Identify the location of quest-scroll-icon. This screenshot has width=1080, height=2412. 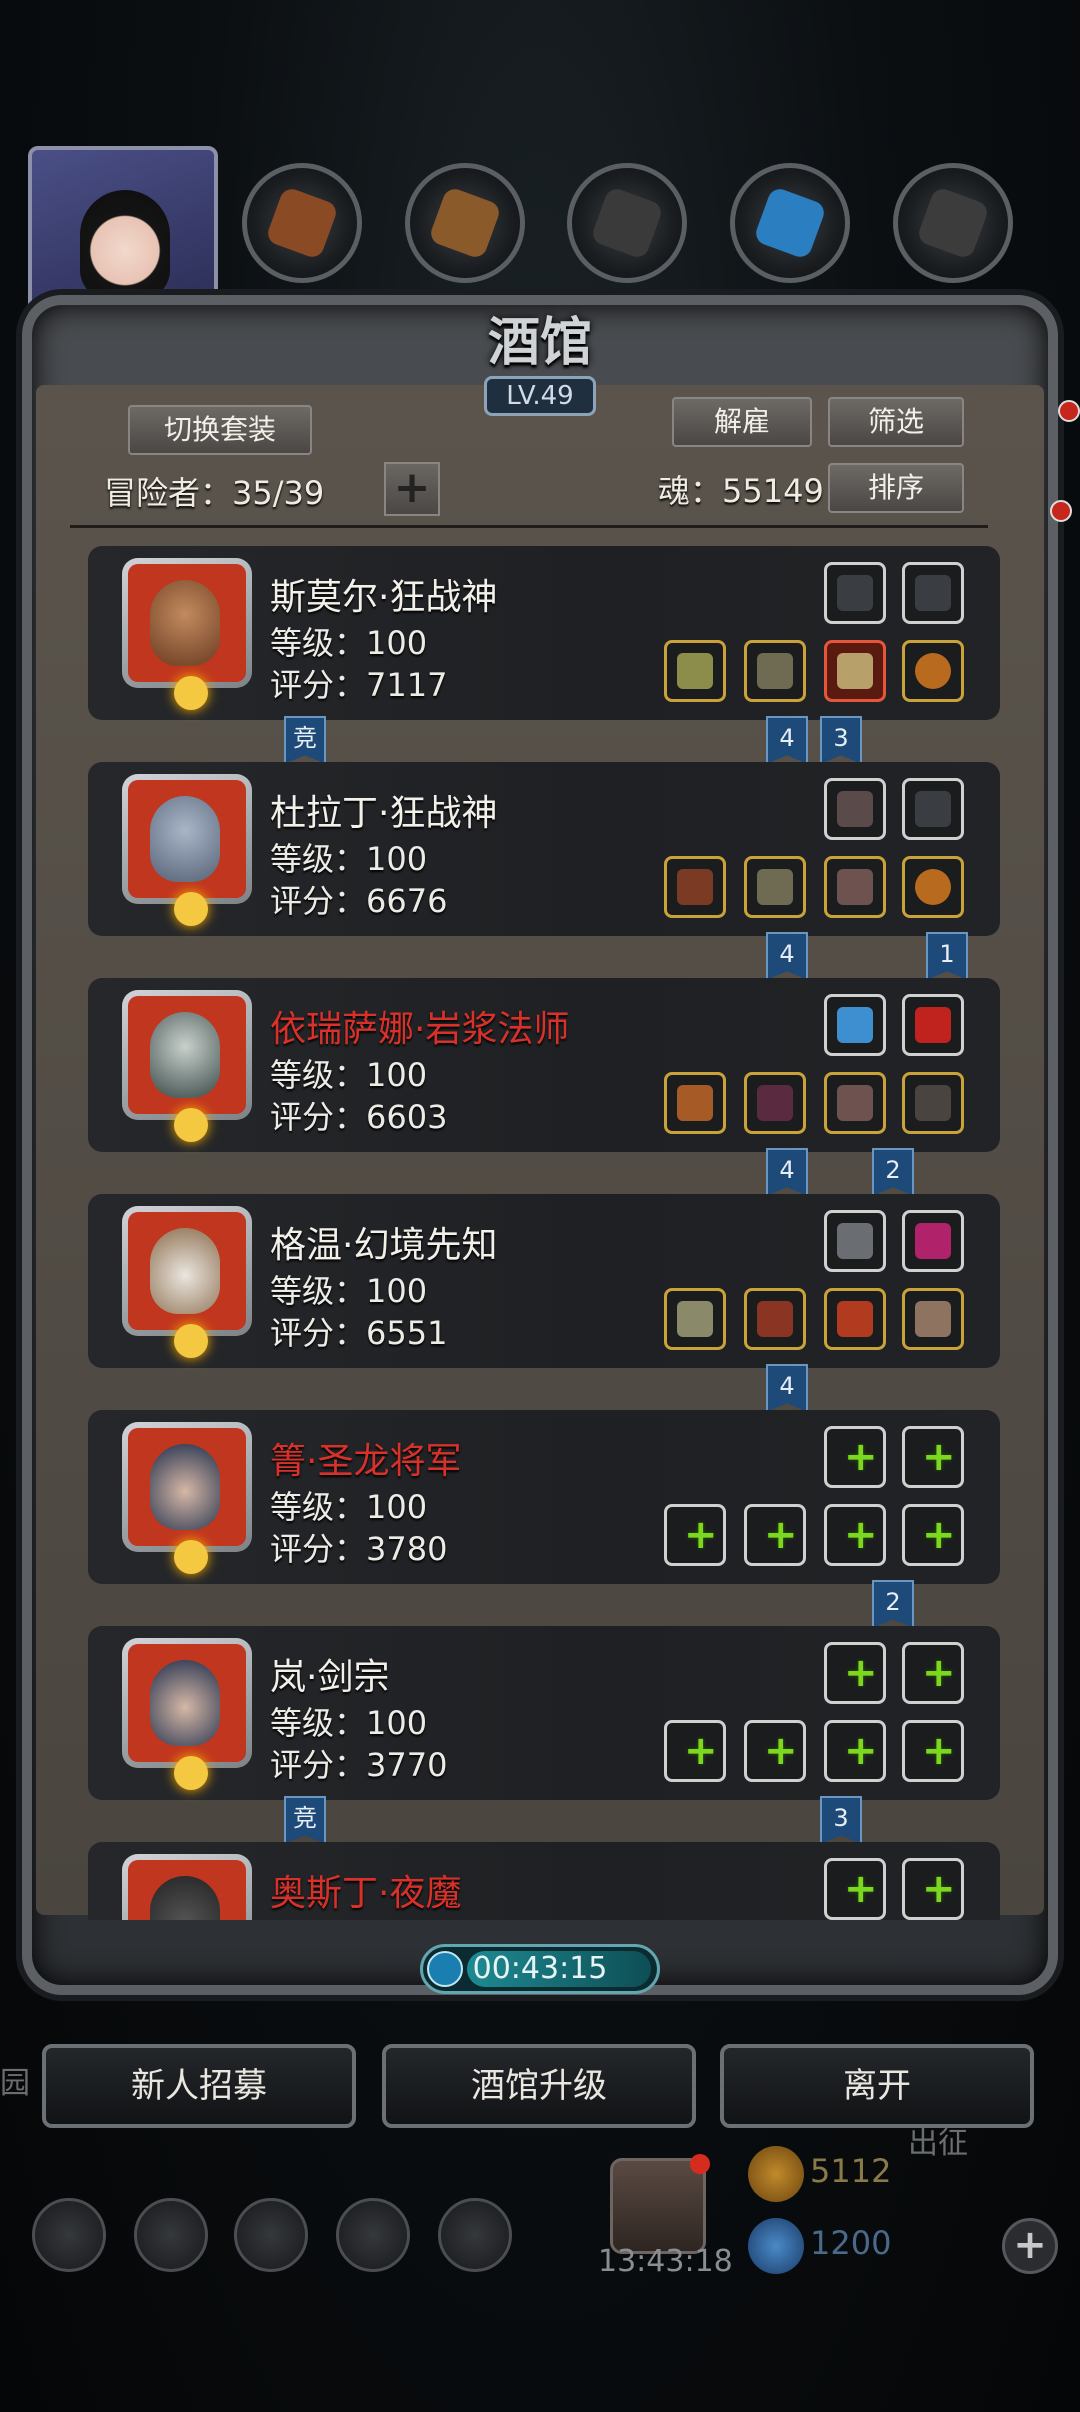
(271, 2235).